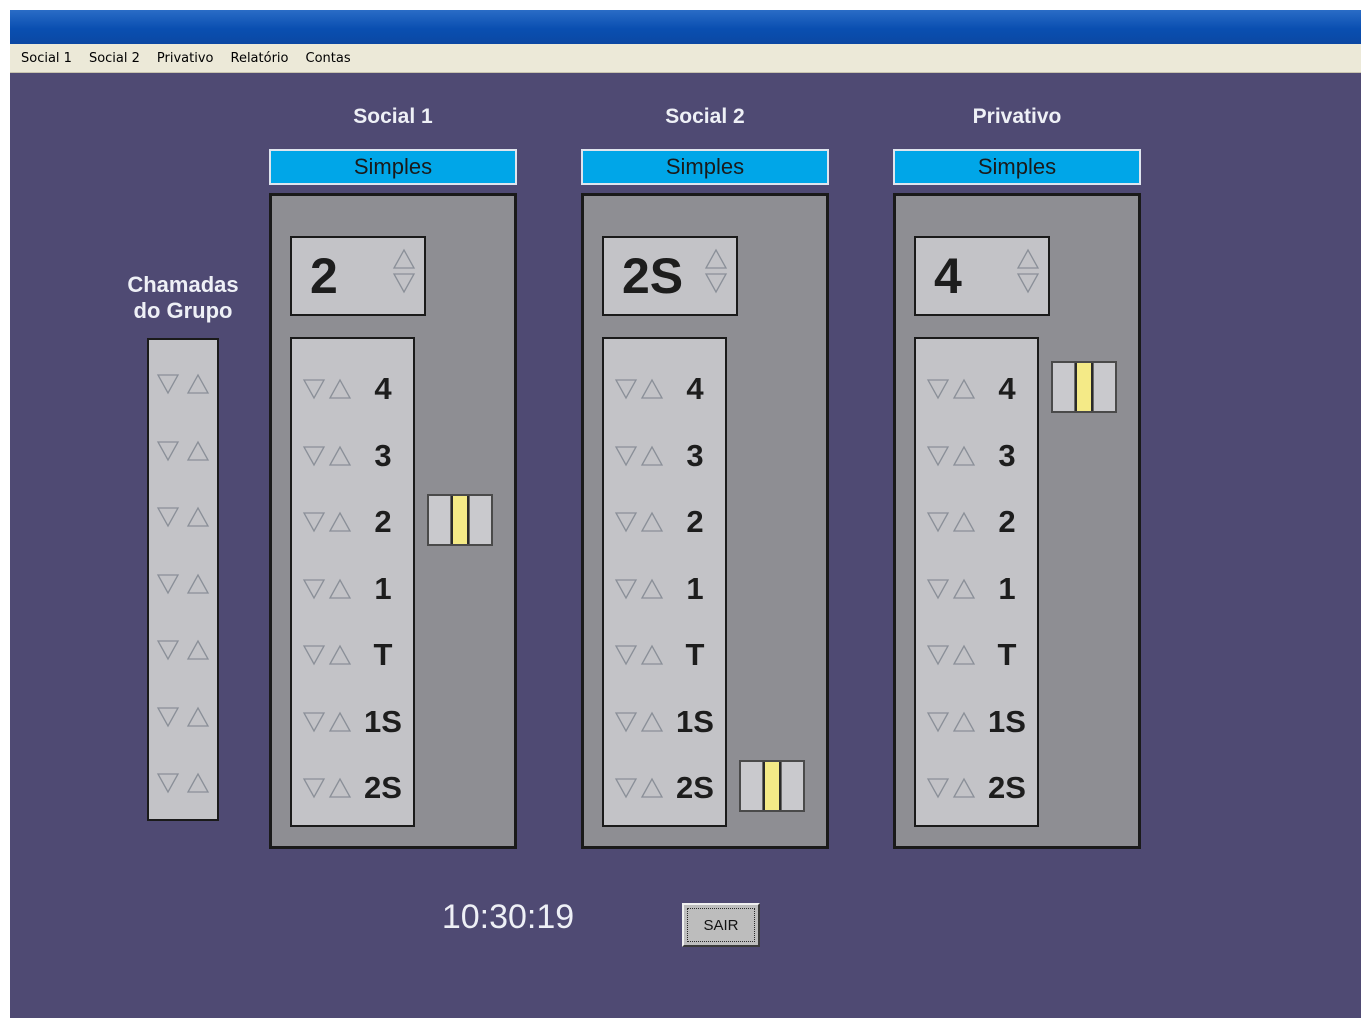 The image size is (1361, 1018). I want to click on floor-row: 1, so click(669, 589).